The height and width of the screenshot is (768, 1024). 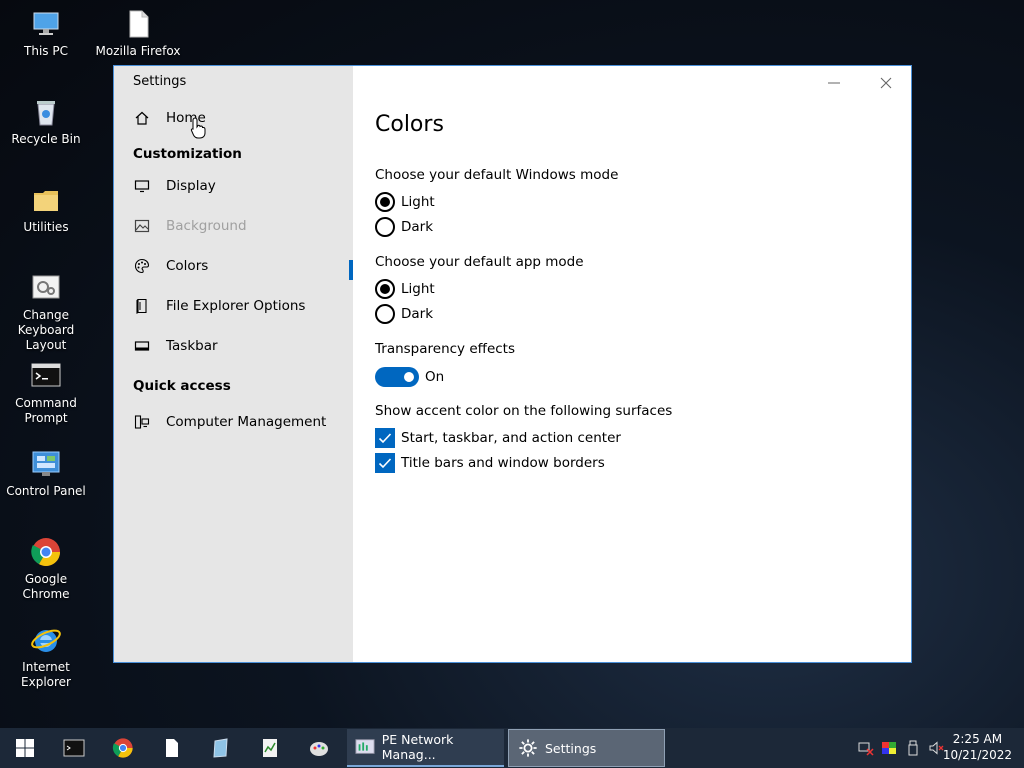 I want to click on checkbox-label: Title bars and window borders, so click(x=503, y=463).